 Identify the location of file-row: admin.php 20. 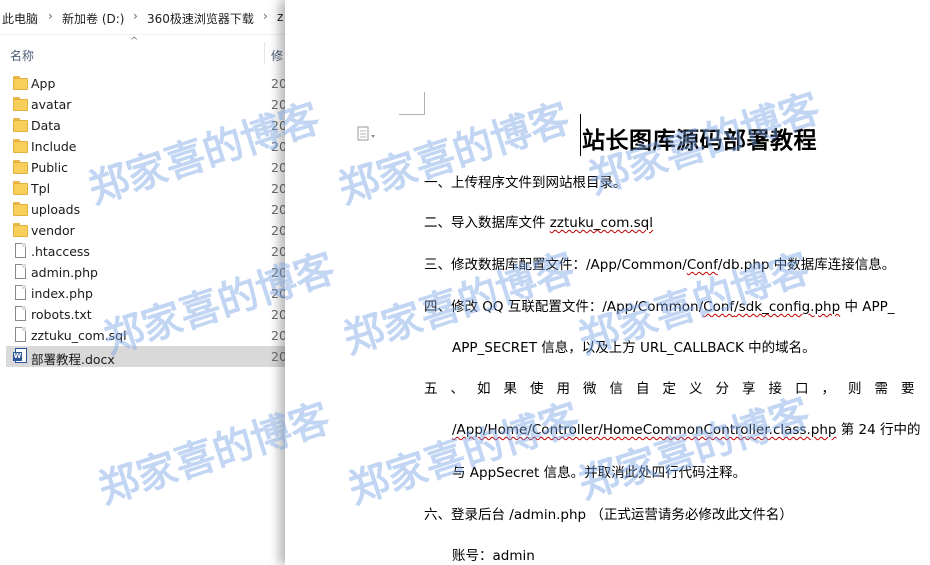
(153, 272).